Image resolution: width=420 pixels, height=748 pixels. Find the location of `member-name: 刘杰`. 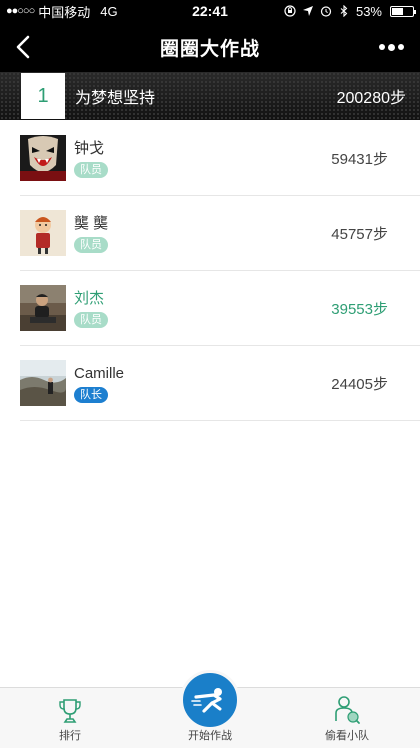

member-name: 刘杰 is located at coordinates (89, 298).